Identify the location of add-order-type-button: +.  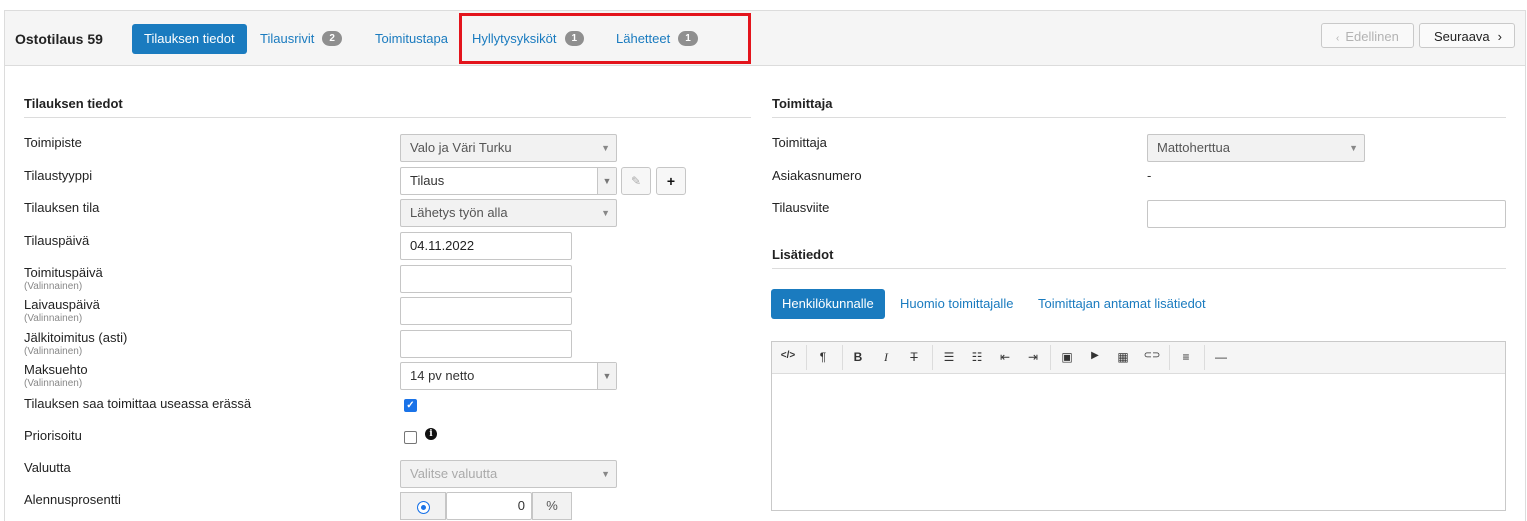
(671, 181).